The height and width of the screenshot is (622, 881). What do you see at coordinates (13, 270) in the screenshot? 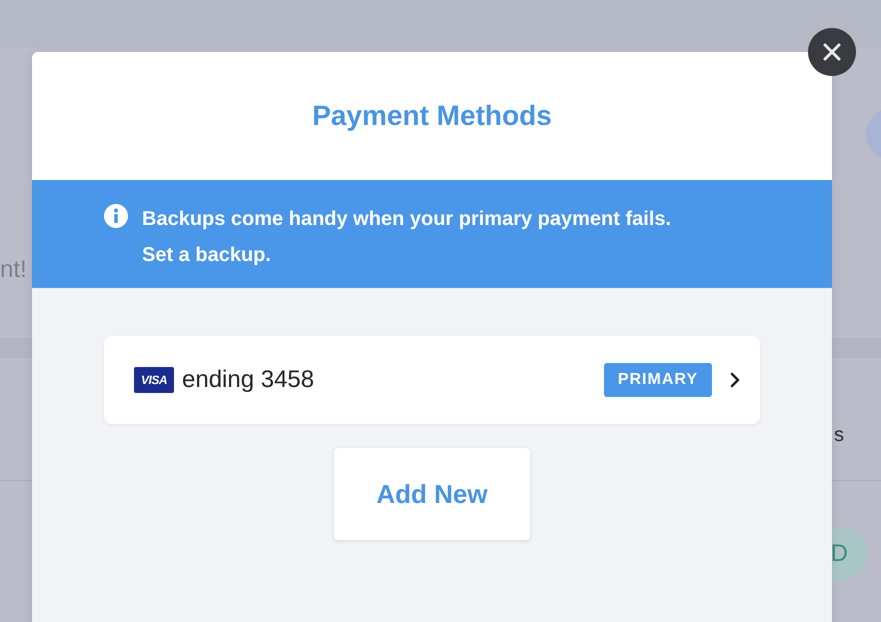
I see `background-text: nt!` at bounding box center [13, 270].